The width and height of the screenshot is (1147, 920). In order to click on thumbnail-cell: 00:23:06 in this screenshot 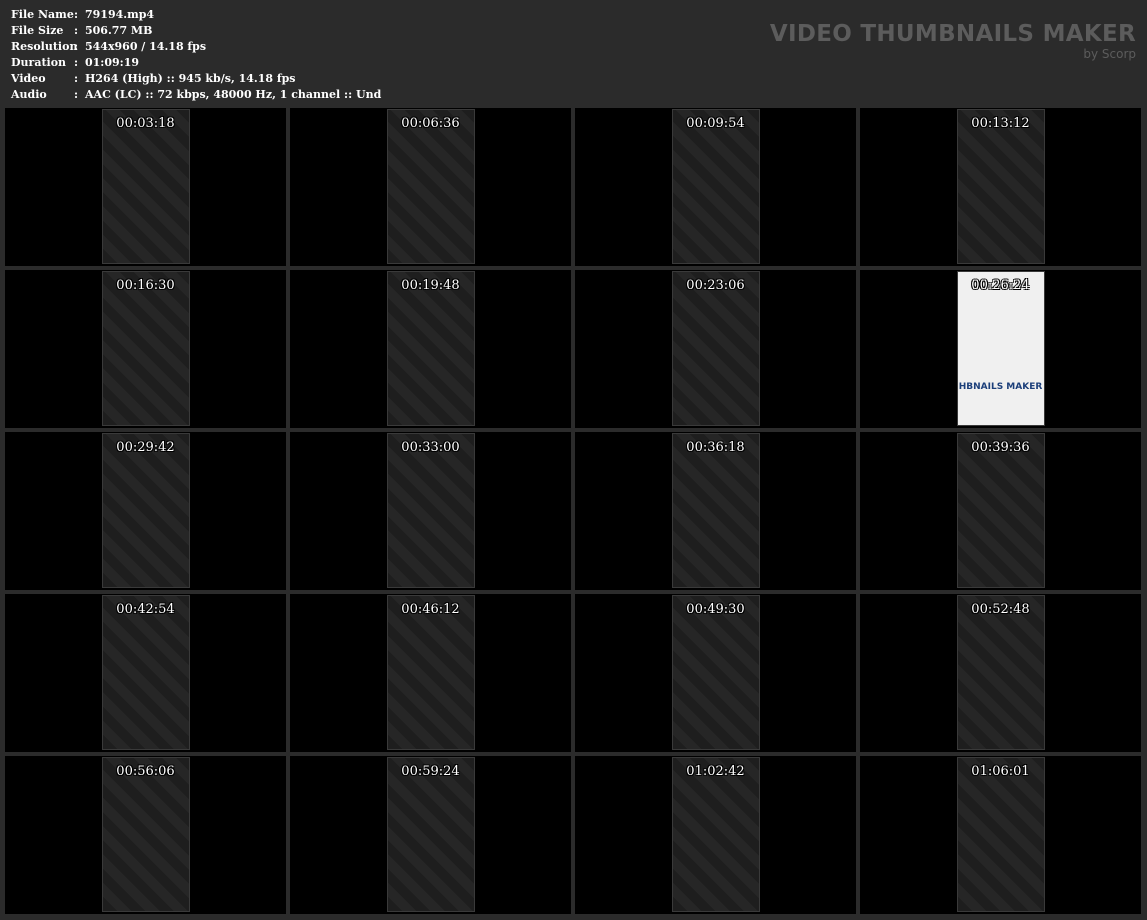, I will do `click(715, 349)`.